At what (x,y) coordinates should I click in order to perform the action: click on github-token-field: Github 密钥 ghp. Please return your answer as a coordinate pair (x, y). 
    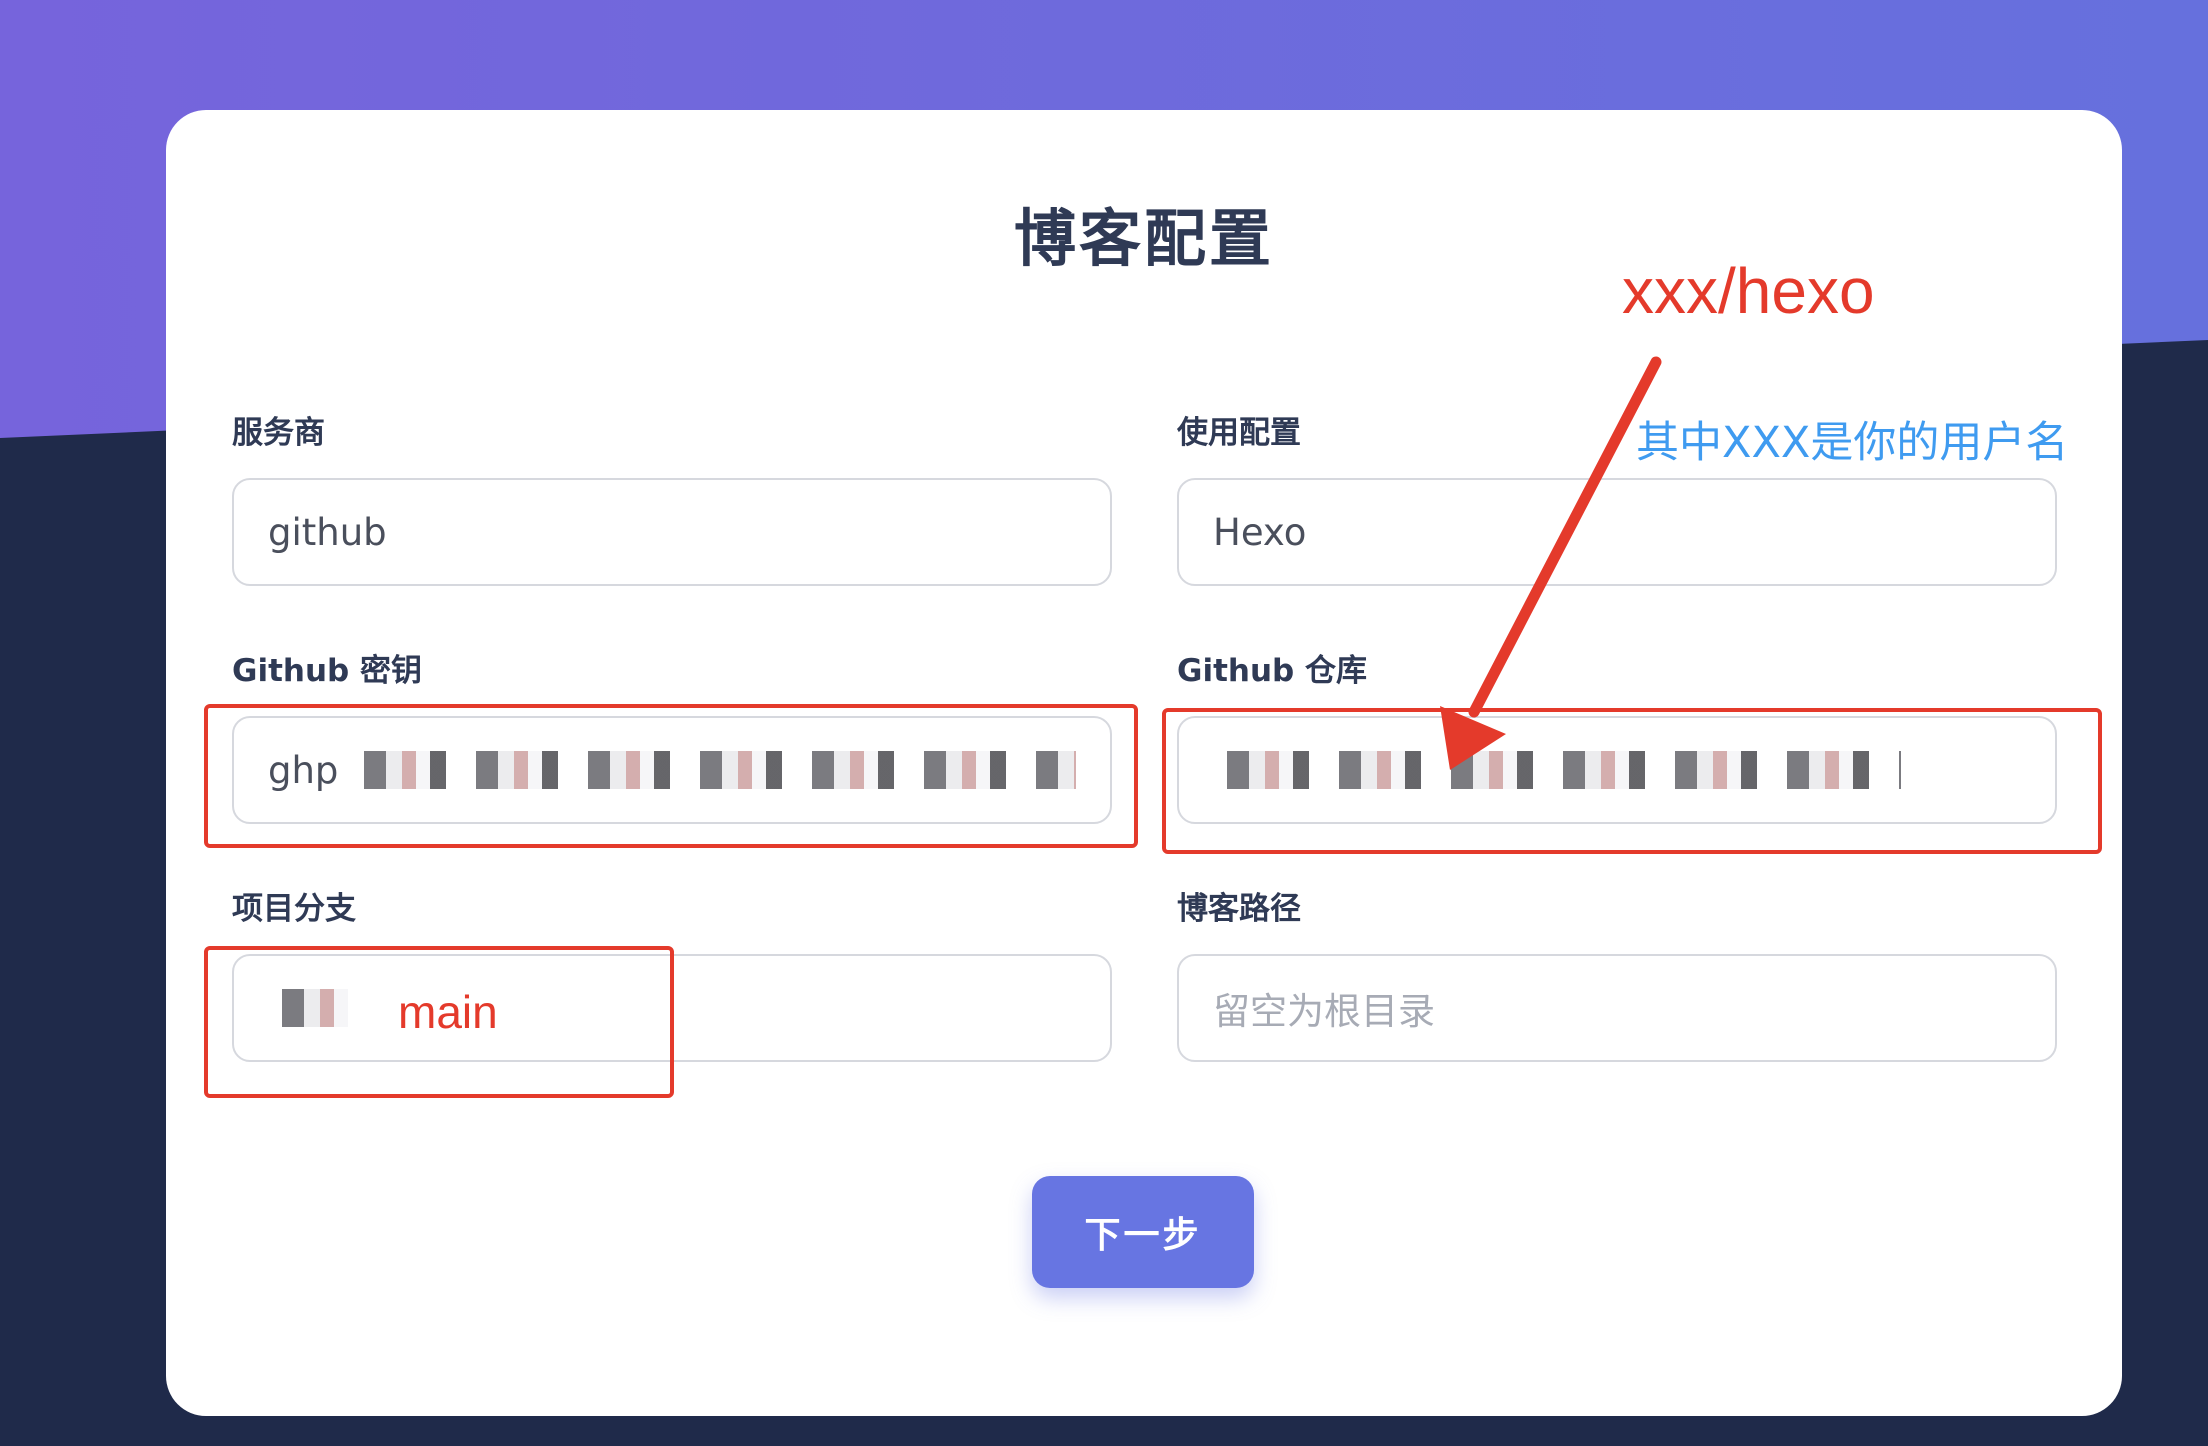
    Looking at the image, I should click on (672, 736).